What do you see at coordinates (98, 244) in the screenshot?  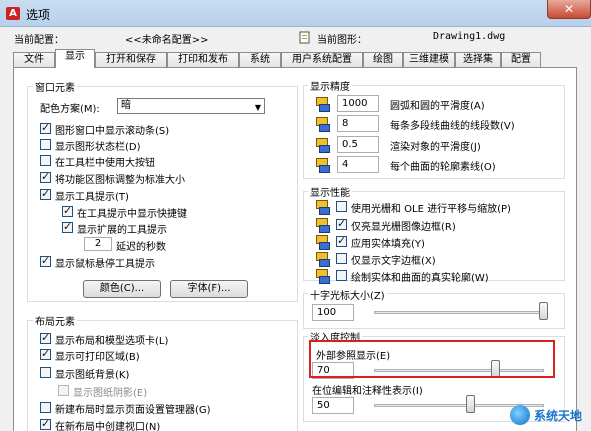 I see `tooltip-delay-input: 2` at bounding box center [98, 244].